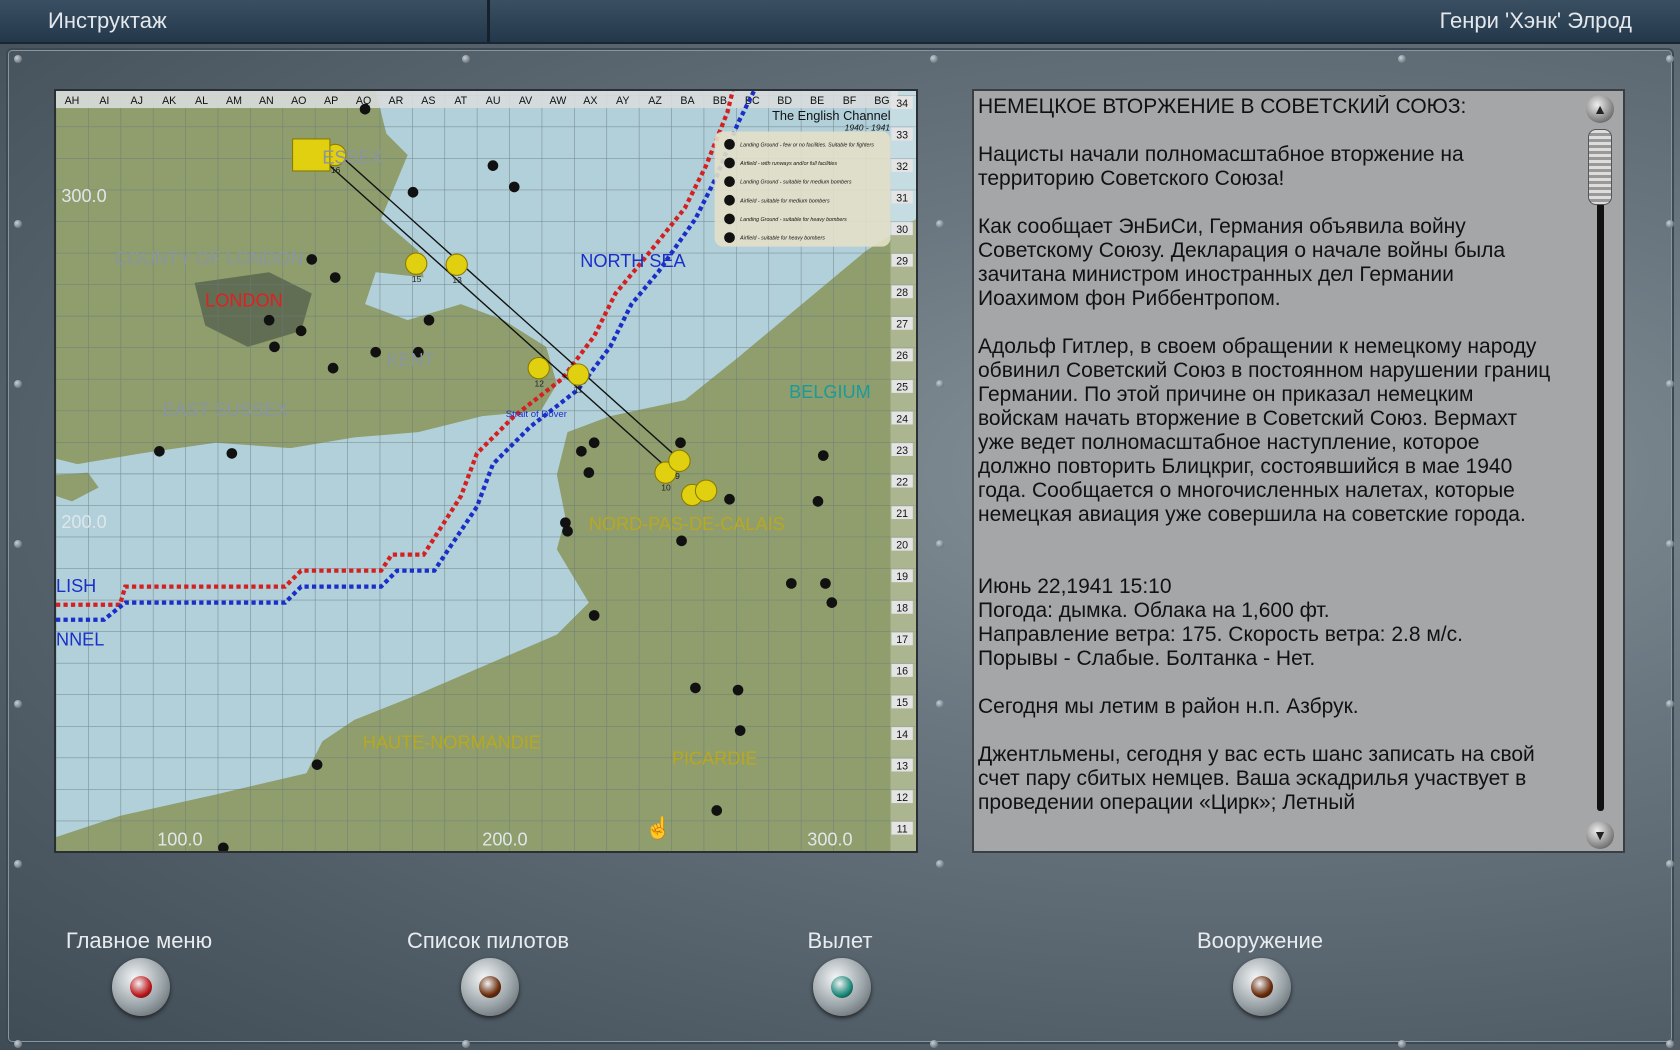 This screenshot has height=1050, width=1680. Describe the element at coordinates (868, 127) in the screenshot. I see `legend-years: 1940 - 1941` at that location.